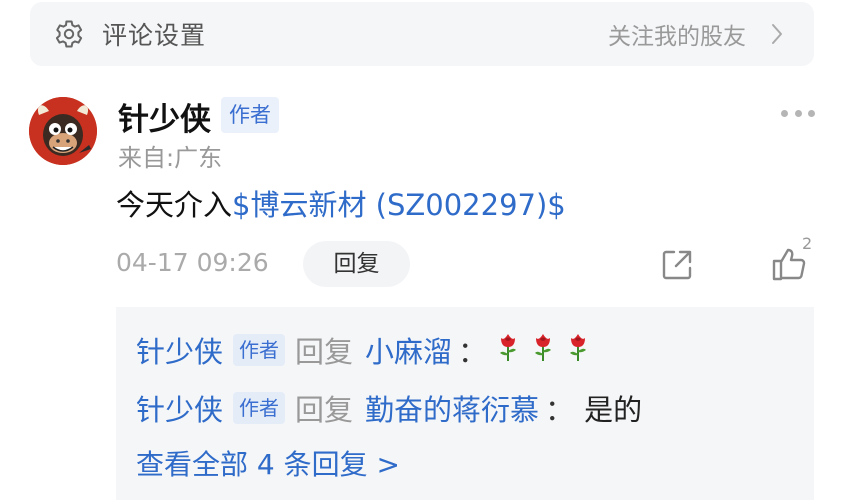  Describe the element at coordinates (452, 408) in the screenshot. I see `reply-target-user: 勤奋的蒋衍慕` at that location.